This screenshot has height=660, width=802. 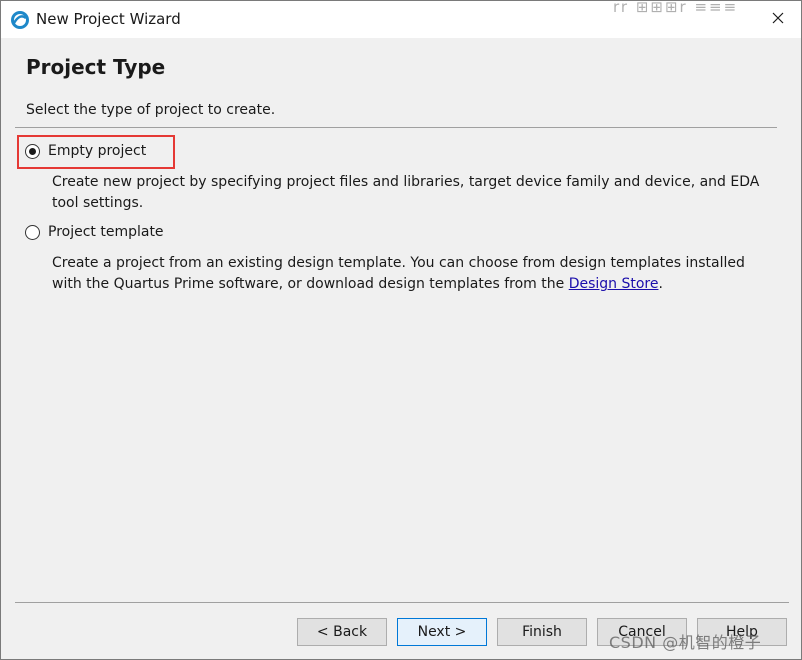 I want to click on design-store-link: Design Store, so click(x=614, y=284).